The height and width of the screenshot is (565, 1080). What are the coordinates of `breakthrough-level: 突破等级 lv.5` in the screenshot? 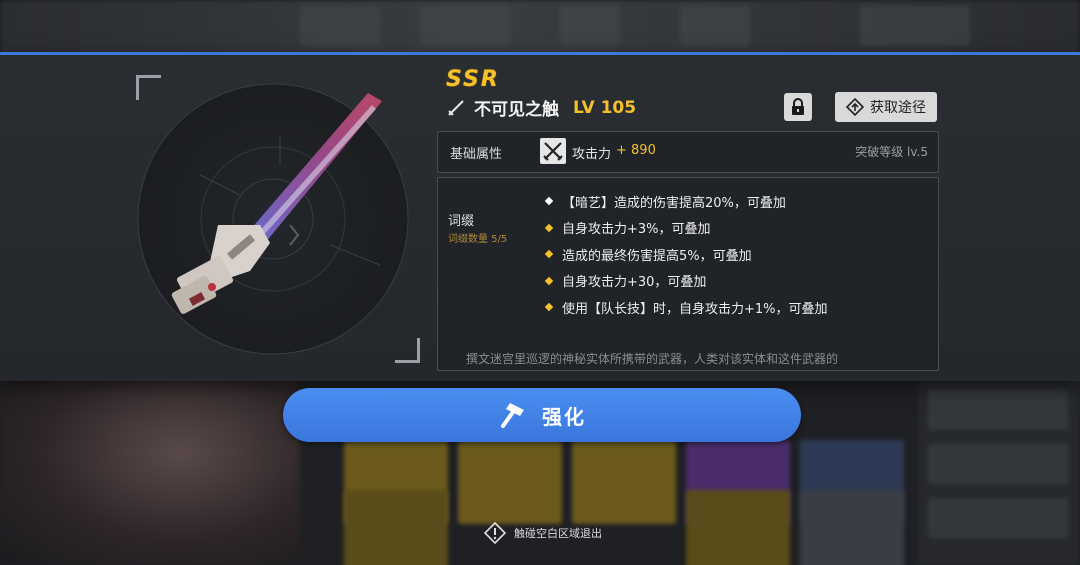 It's located at (891, 152).